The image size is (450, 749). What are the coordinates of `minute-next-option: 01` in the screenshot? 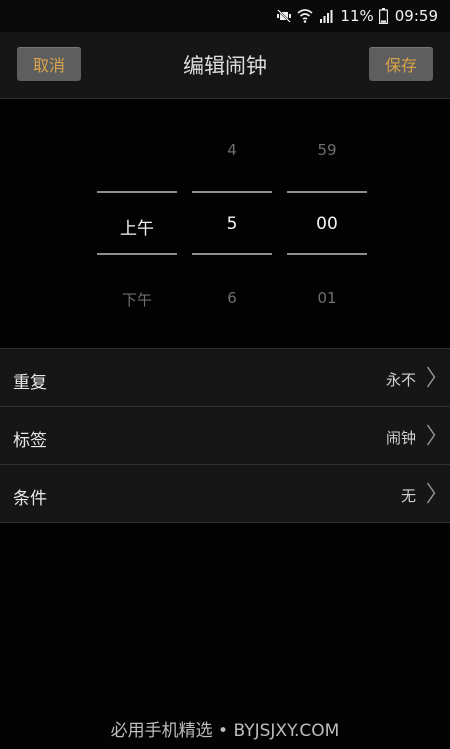 It's located at (327, 298).